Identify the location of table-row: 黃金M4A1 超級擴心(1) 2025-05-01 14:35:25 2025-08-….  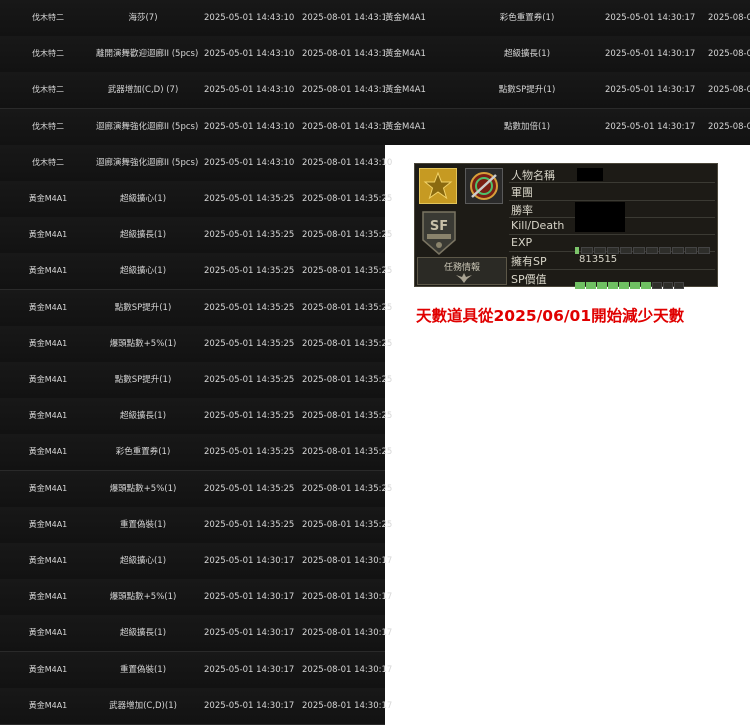
(196, 272).